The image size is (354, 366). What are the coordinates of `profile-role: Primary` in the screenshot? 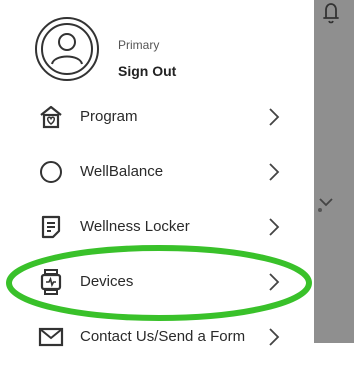 It's located at (139, 45).